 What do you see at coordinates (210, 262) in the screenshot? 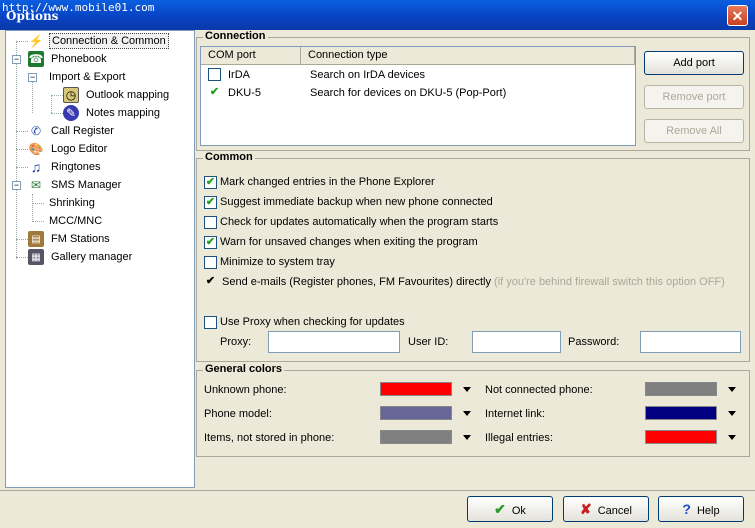
I see `minimize-tray-checkbox` at bounding box center [210, 262].